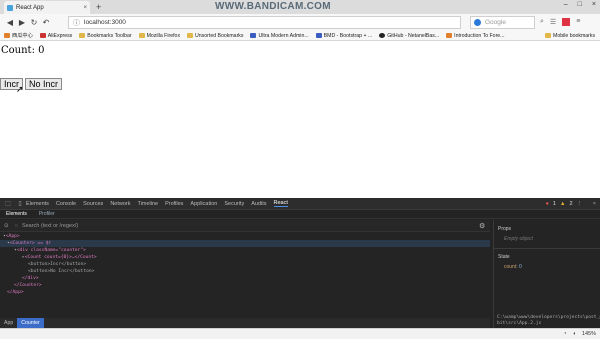 This screenshot has height=339, width=600. Describe the element at coordinates (85, 8) in the screenshot. I see `tab-close-icon: ×` at that location.